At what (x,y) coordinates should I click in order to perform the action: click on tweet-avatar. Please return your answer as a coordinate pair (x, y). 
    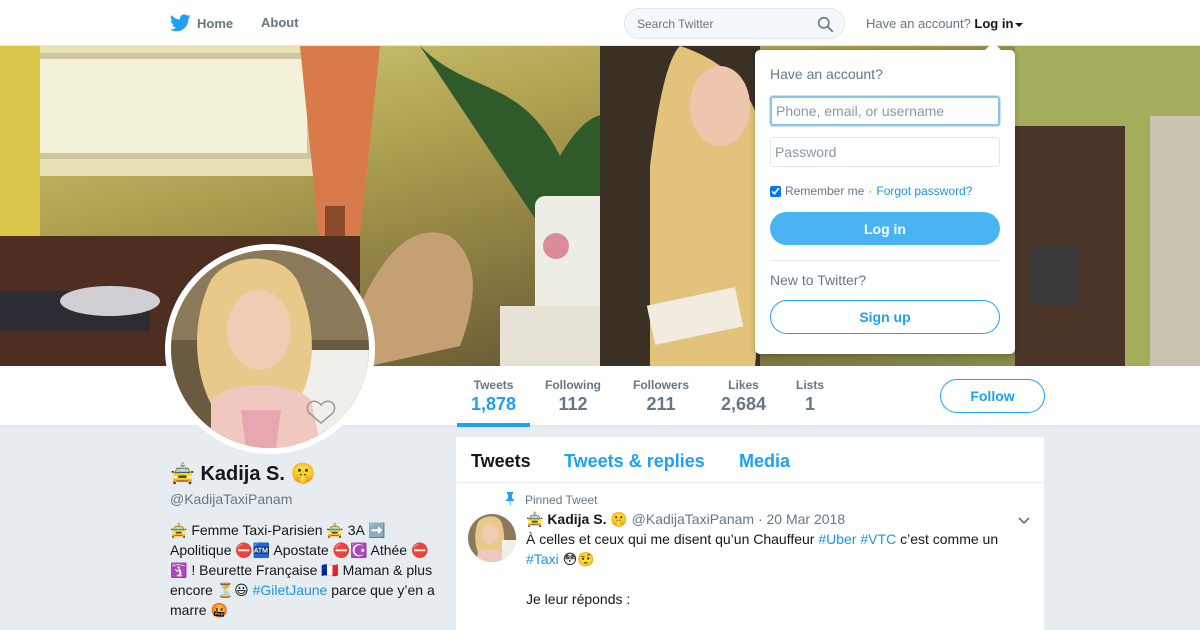
    Looking at the image, I should click on (492, 538).